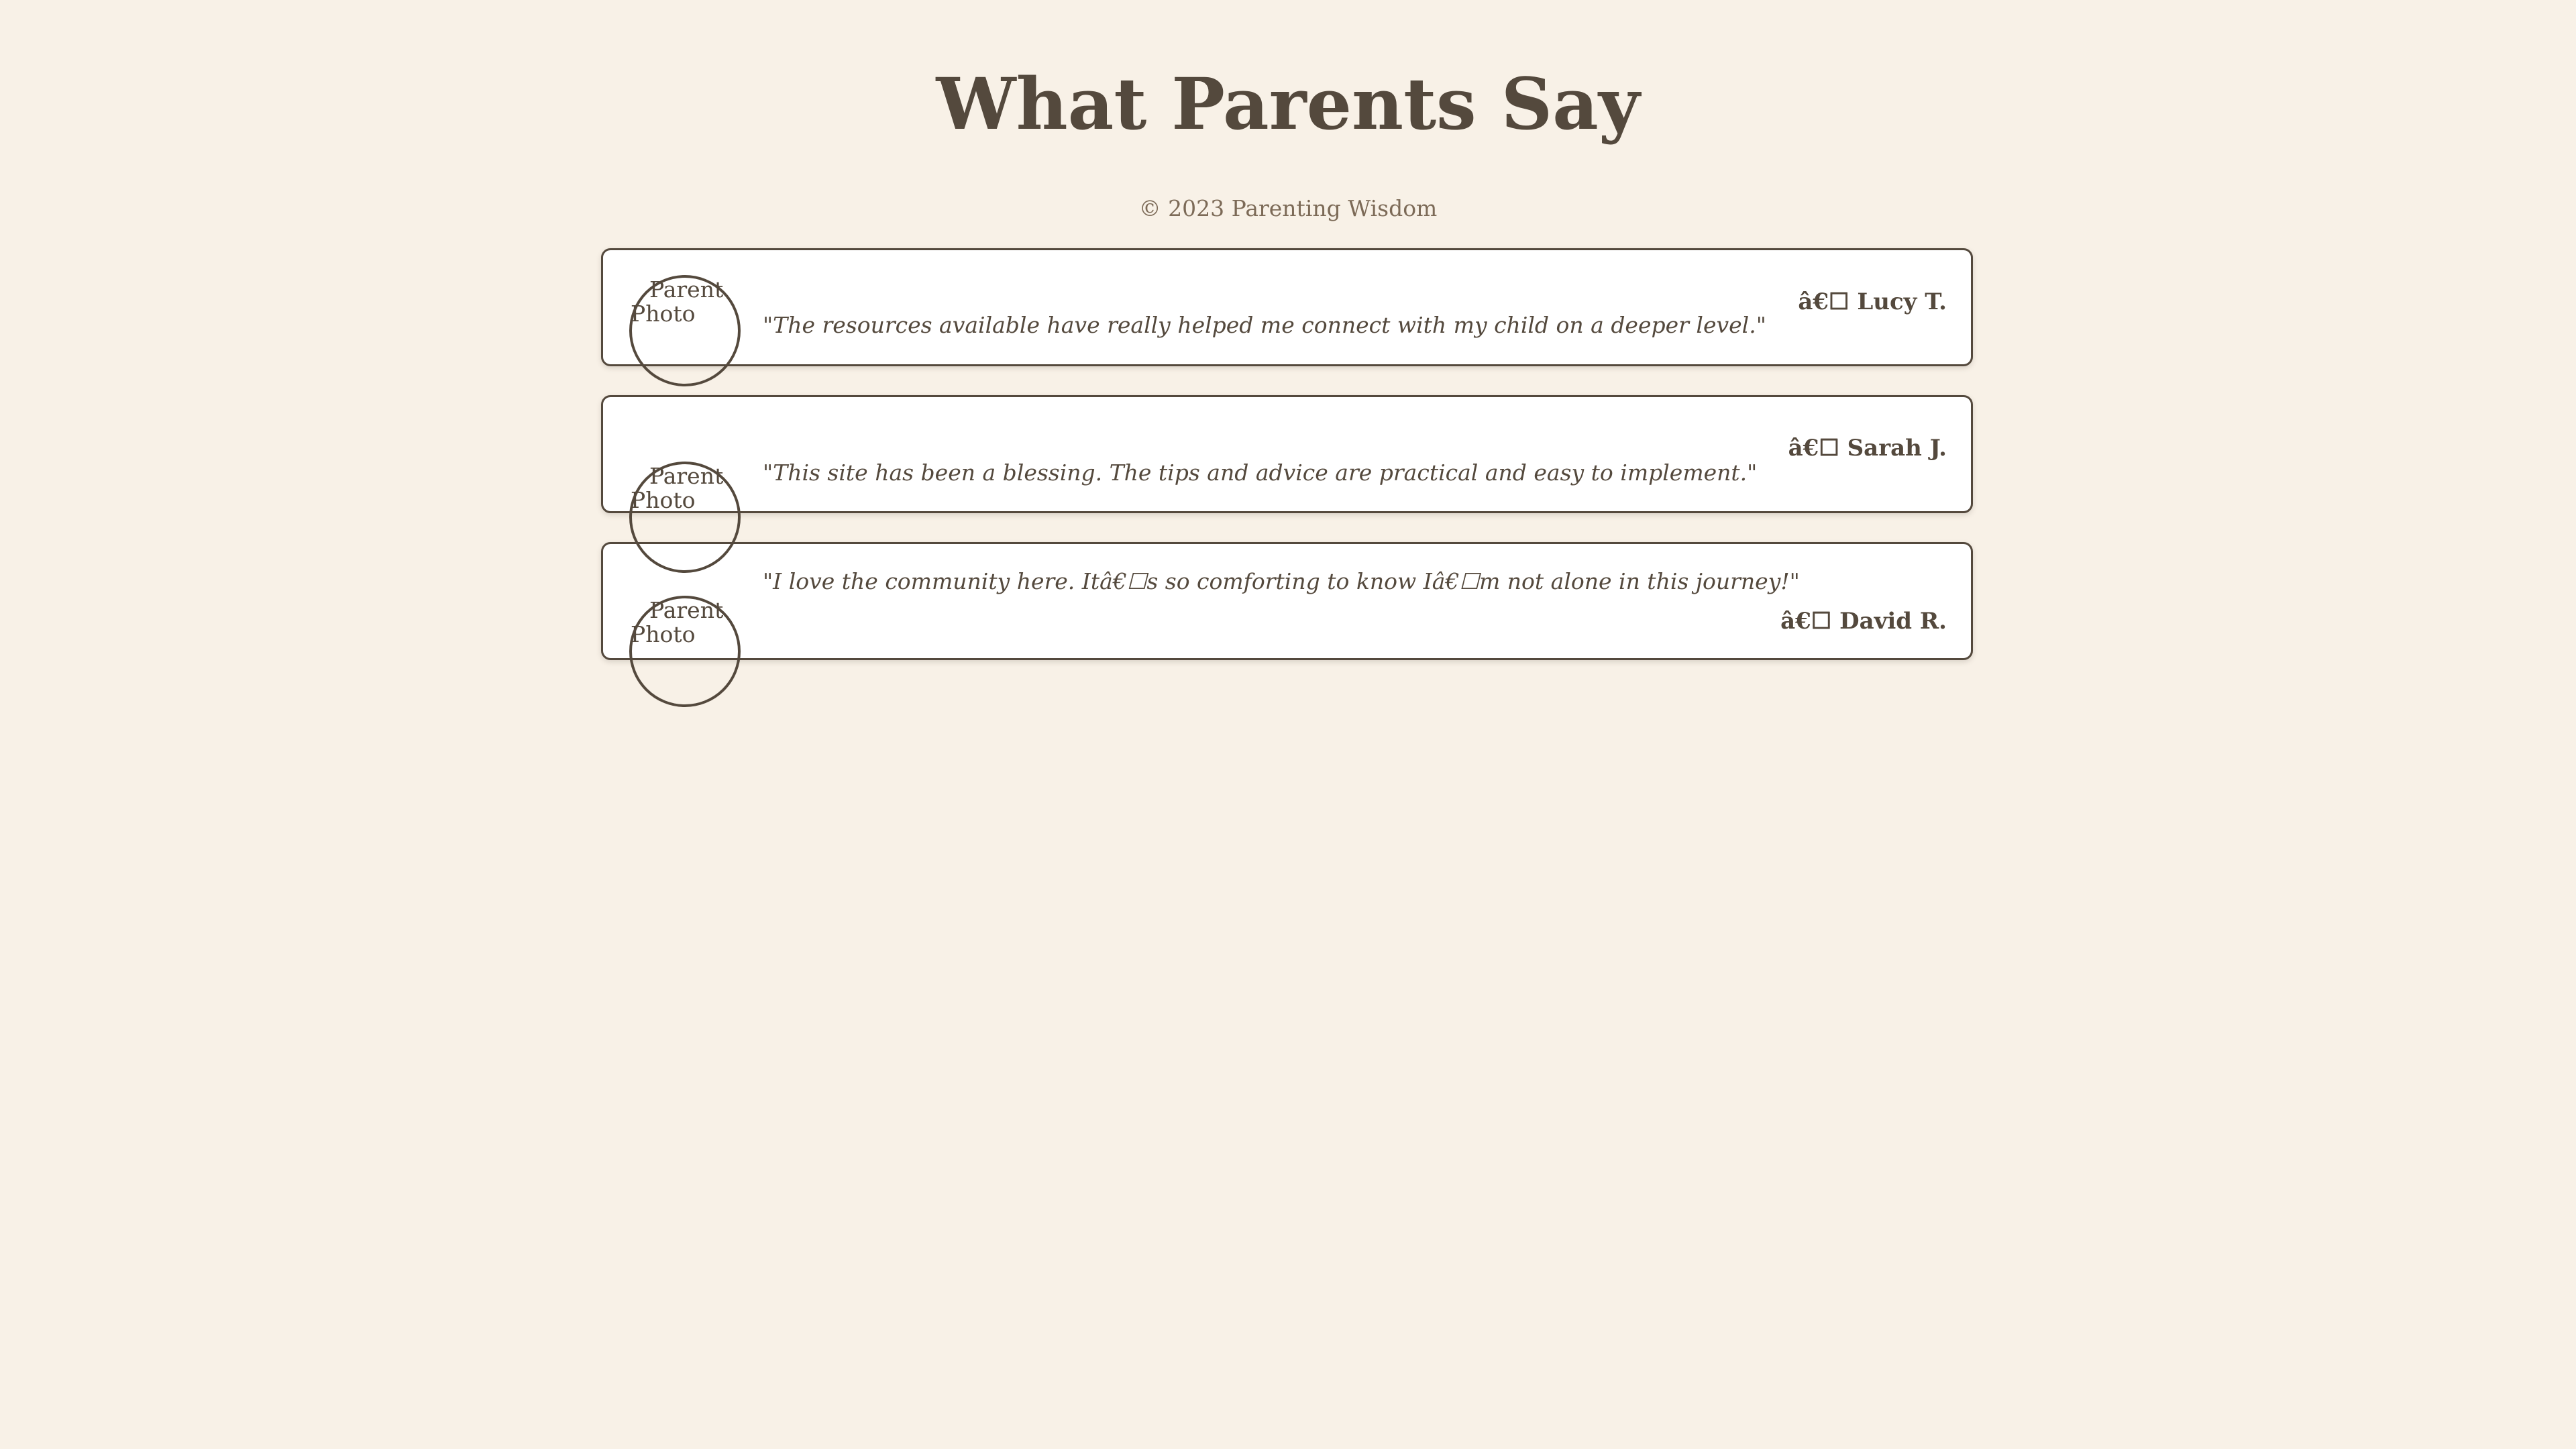  What do you see at coordinates (1863, 621) in the screenshot?
I see `testimonial-author: â€☐ David R.` at bounding box center [1863, 621].